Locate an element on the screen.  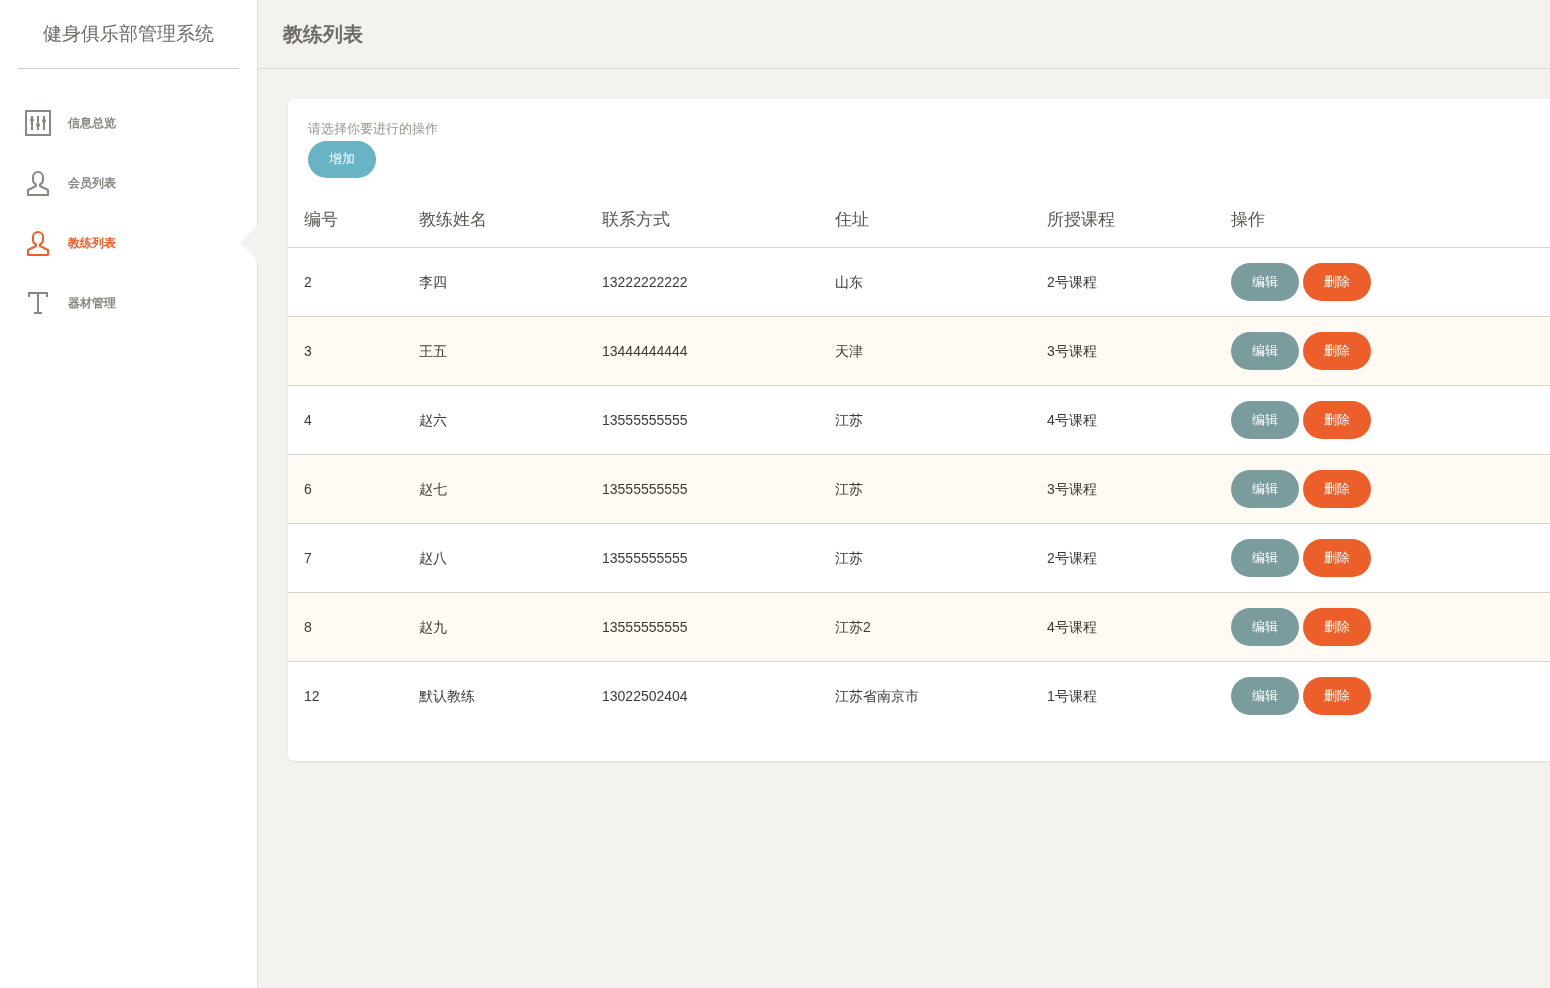
table-cell: 4 is located at coordinates (308, 419).